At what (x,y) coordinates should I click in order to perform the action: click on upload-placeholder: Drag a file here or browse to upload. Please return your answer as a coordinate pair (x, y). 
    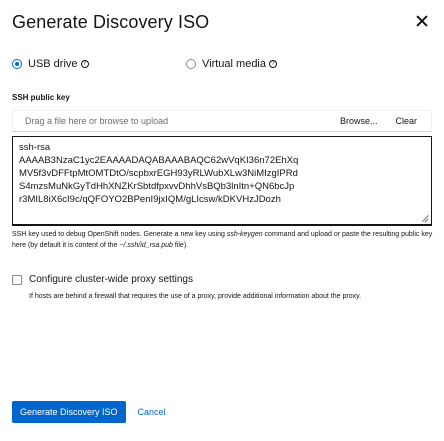
    Looking at the image, I should click on (172, 121).